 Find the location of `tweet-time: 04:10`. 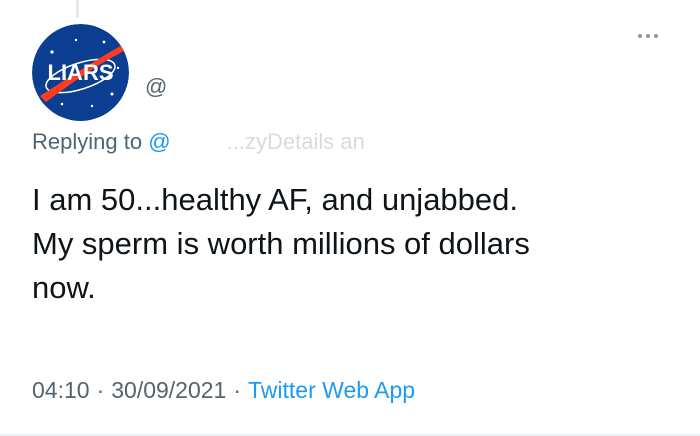

tweet-time: 04:10 is located at coordinates (61, 390).